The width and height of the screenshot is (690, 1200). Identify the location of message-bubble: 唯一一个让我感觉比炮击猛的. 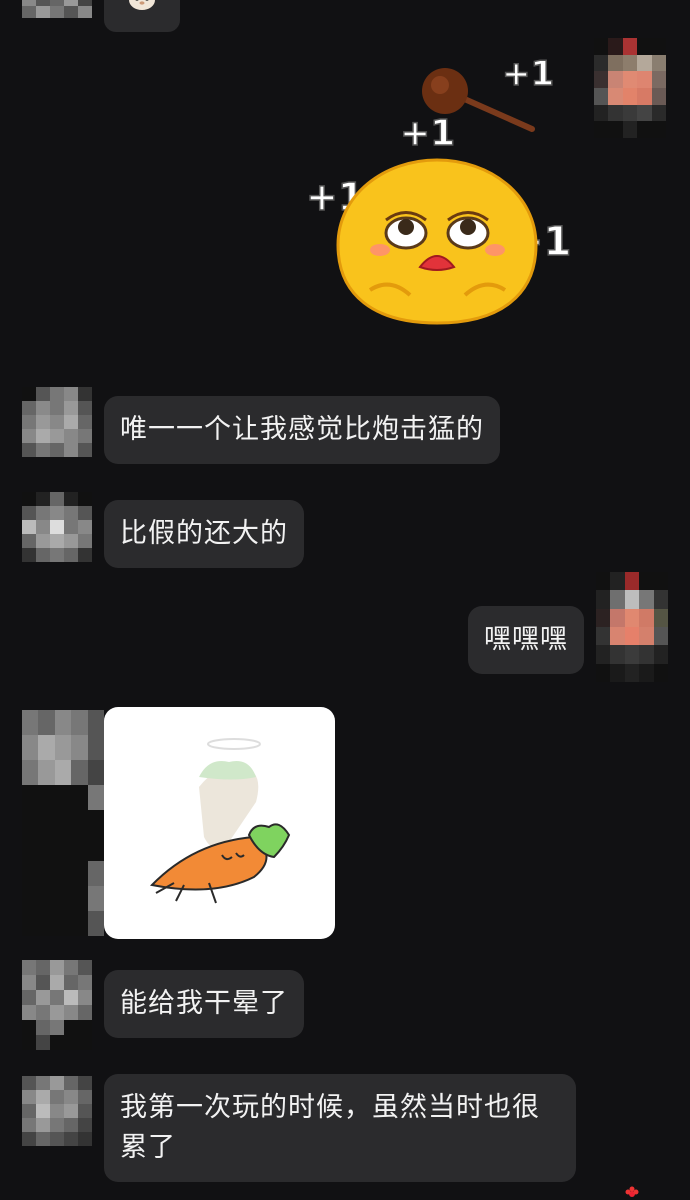
(302, 430).